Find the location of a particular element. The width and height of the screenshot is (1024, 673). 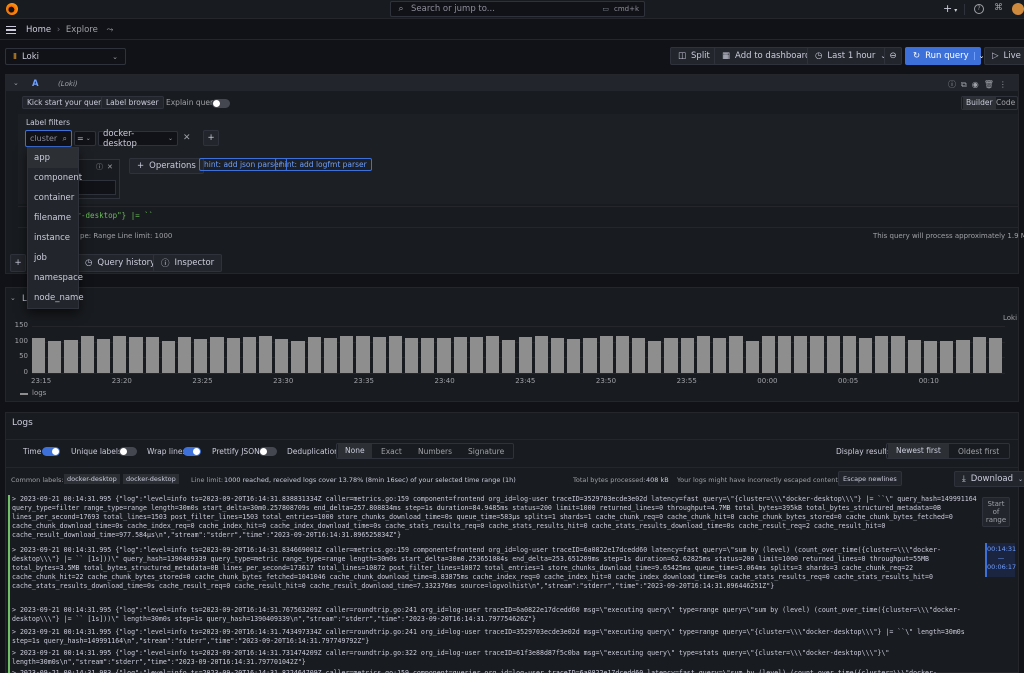

wrap-lines-toggle is located at coordinates (192, 451).